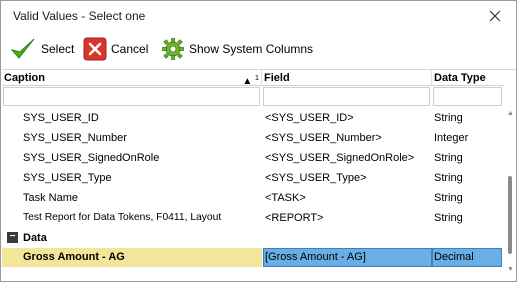  I want to click on column-header-data-type: Data Type, so click(468, 78).